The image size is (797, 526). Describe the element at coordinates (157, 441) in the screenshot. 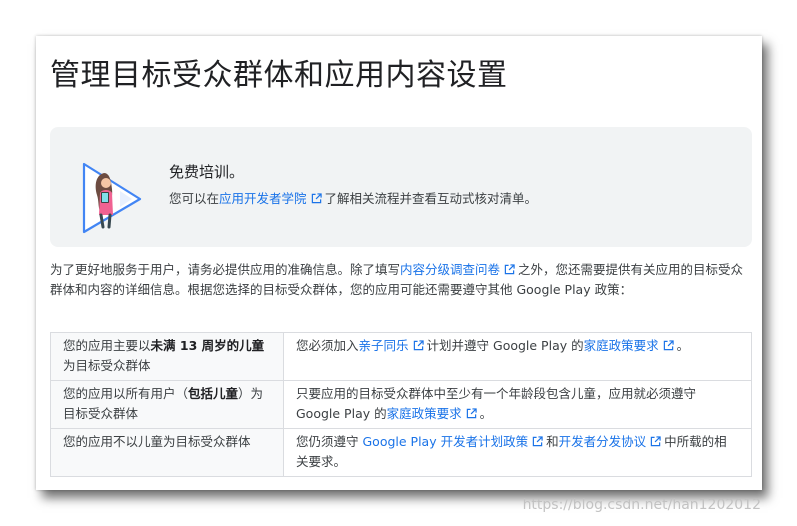

I see `cell-text: 您的应用不以儿童为目标受众群体` at that location.